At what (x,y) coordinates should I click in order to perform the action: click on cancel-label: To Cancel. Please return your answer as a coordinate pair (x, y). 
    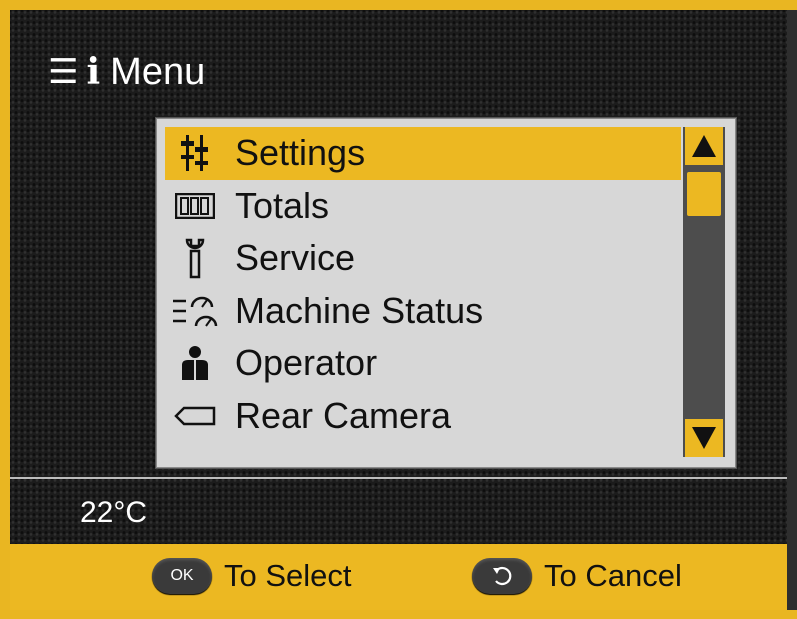
    Looking at the image, I should click on (613, 575).